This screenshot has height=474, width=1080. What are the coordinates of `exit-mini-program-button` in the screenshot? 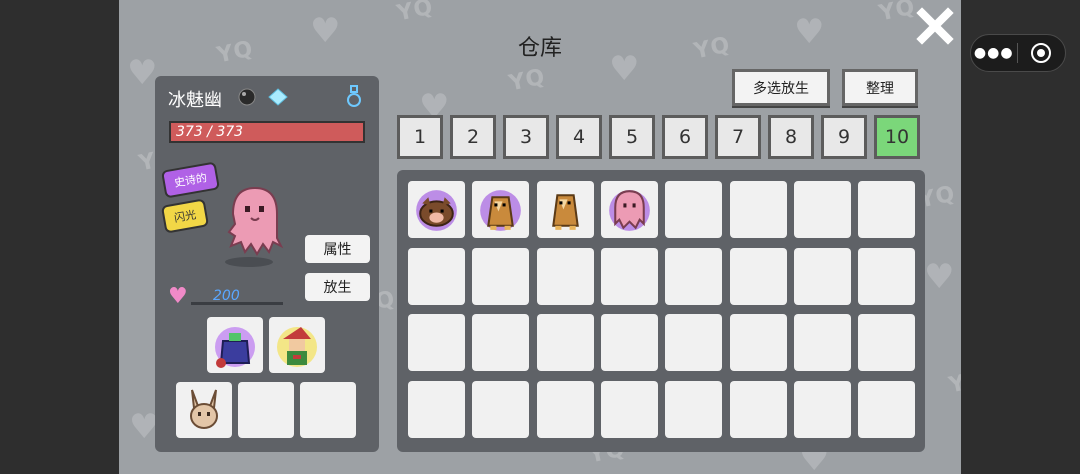 It's located at (1042, 53).